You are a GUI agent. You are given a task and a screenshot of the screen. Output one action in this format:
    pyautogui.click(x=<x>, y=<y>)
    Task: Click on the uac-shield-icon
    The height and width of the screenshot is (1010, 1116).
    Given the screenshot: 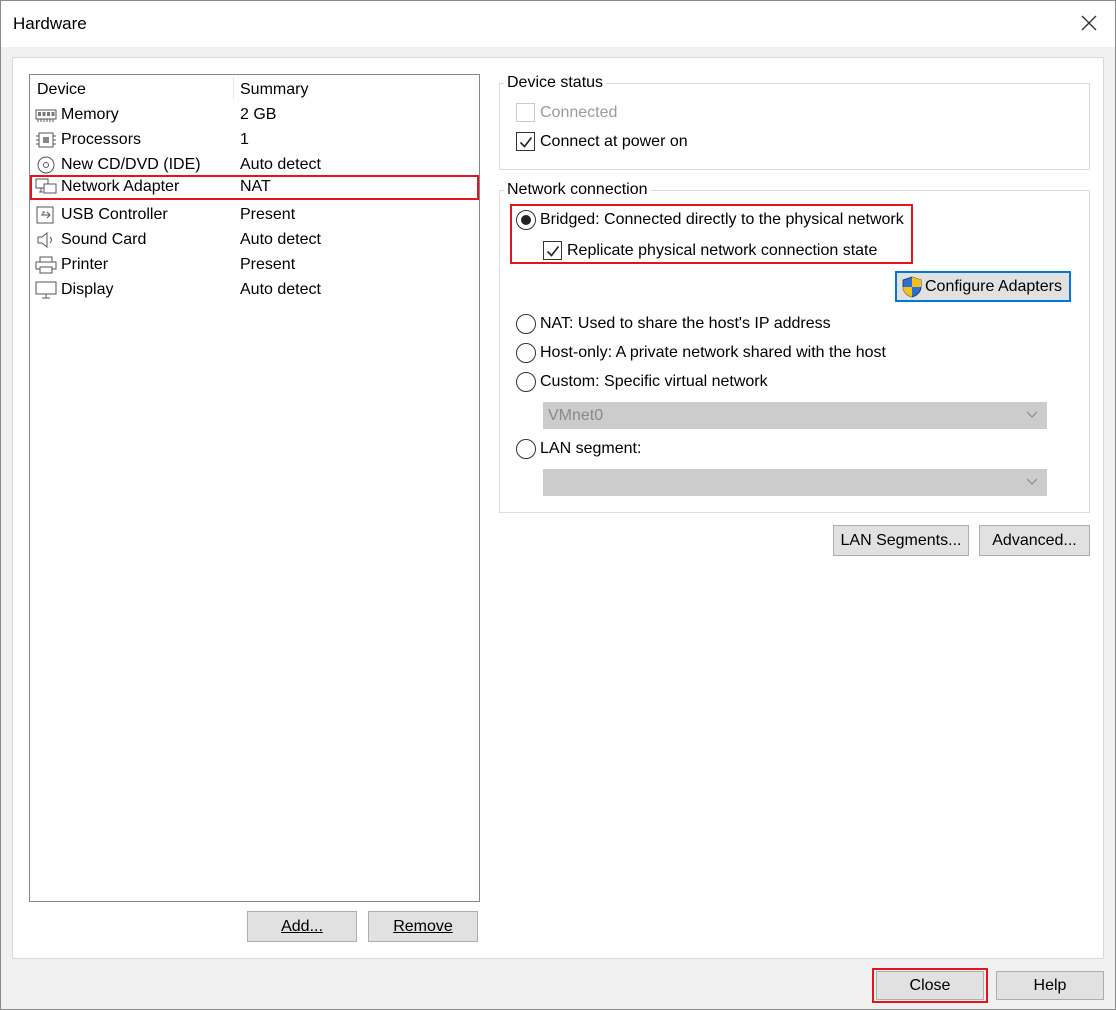 What is the action you would take?
    pyautogui.click(x=912, y=287)
    